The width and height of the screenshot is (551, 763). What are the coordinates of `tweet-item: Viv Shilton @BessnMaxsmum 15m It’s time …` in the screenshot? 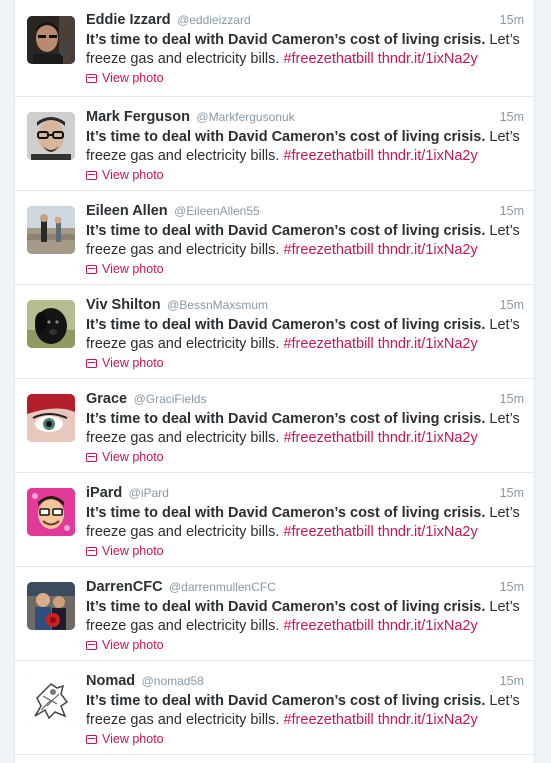 It's located at (274, 332).